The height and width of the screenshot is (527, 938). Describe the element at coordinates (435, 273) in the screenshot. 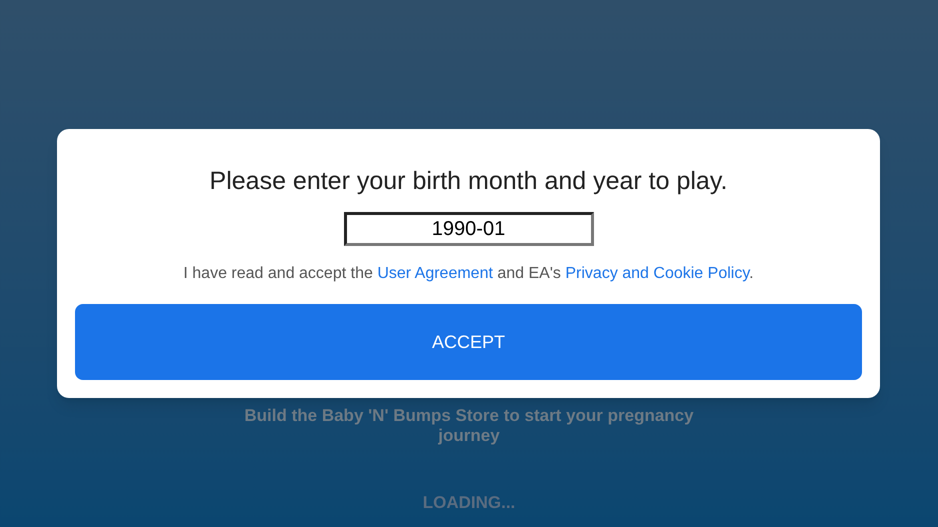

I see `consent-link: User Agreement` at that location.